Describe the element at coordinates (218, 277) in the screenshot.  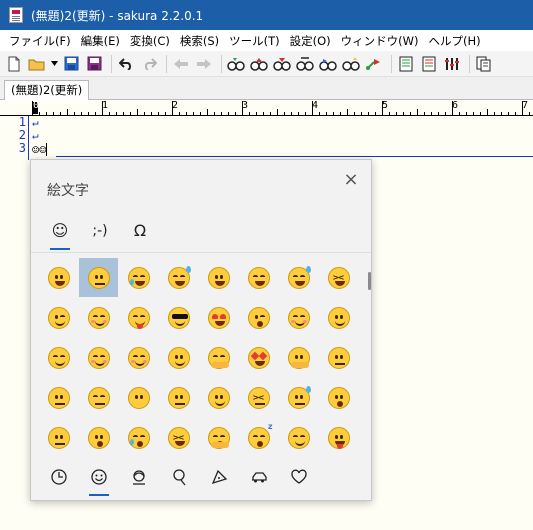
I see `emoji-grin` at that location.